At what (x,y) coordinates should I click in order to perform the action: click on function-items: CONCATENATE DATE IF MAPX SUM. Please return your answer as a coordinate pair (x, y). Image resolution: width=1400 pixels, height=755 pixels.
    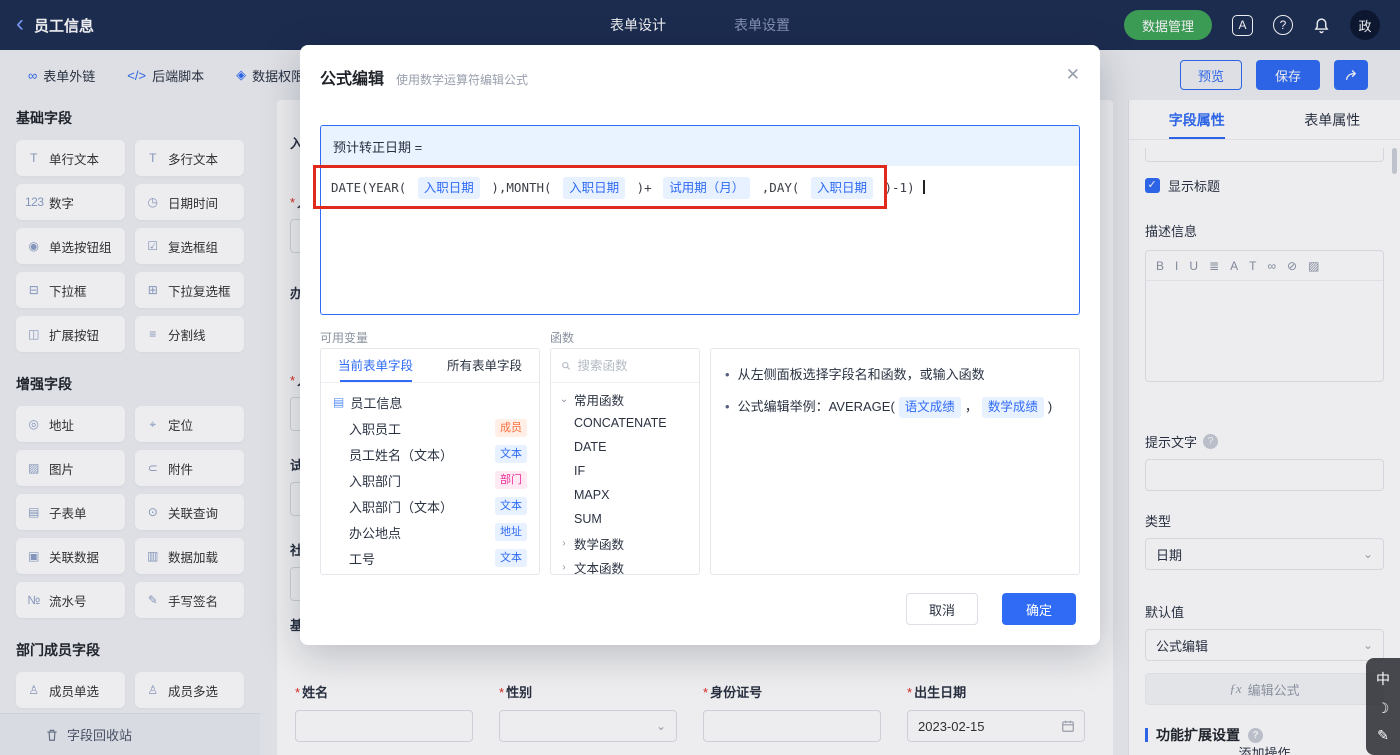
    Looking at the image, I should click on (625, 471).